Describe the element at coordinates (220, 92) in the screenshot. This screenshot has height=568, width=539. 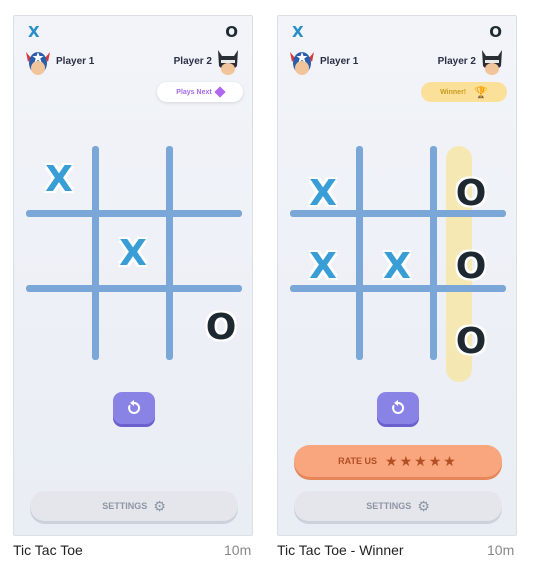
I see `gem-icon` at that location.